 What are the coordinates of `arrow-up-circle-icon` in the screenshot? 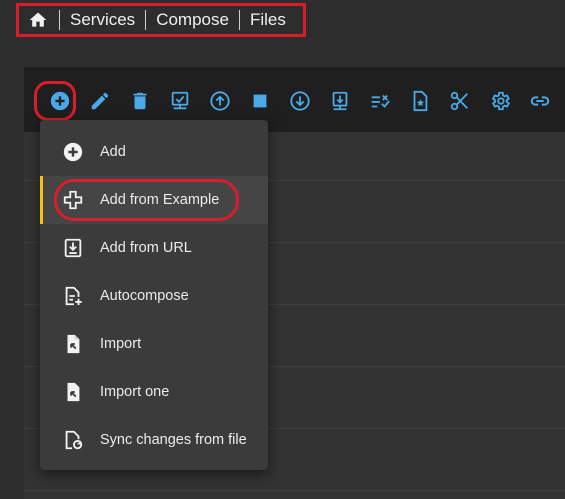 It's located at (220, 101).